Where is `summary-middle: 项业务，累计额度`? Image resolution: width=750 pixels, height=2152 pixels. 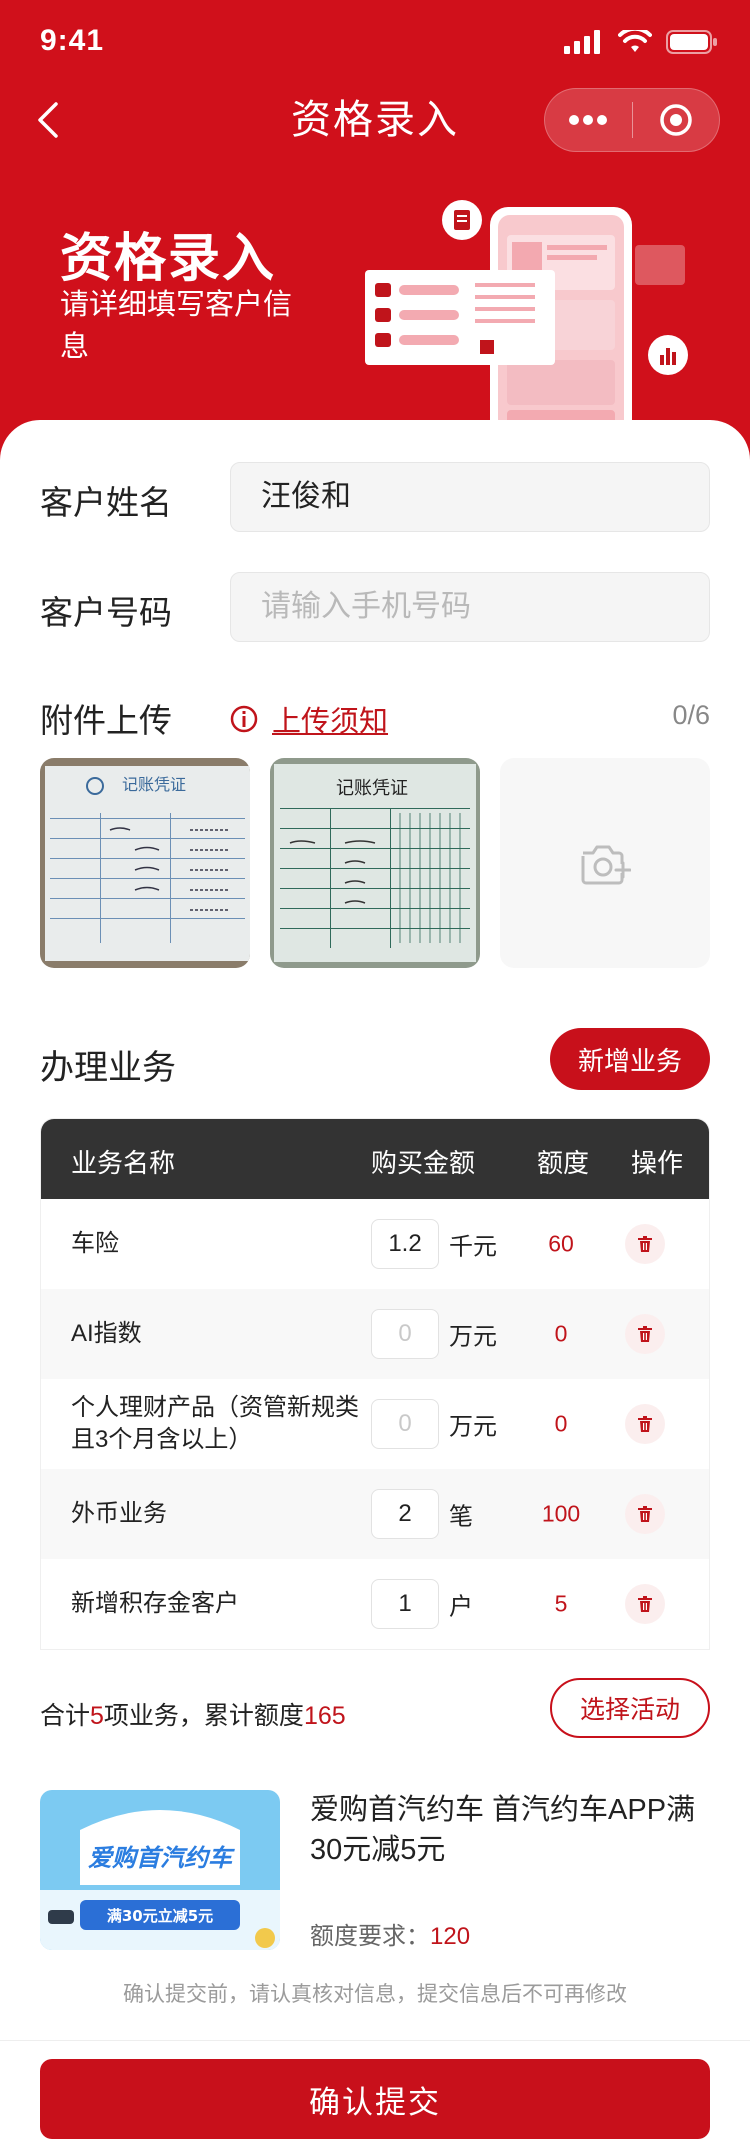
summary-middle: 项业务，累计额度 is located at coordinates (203, 1716).